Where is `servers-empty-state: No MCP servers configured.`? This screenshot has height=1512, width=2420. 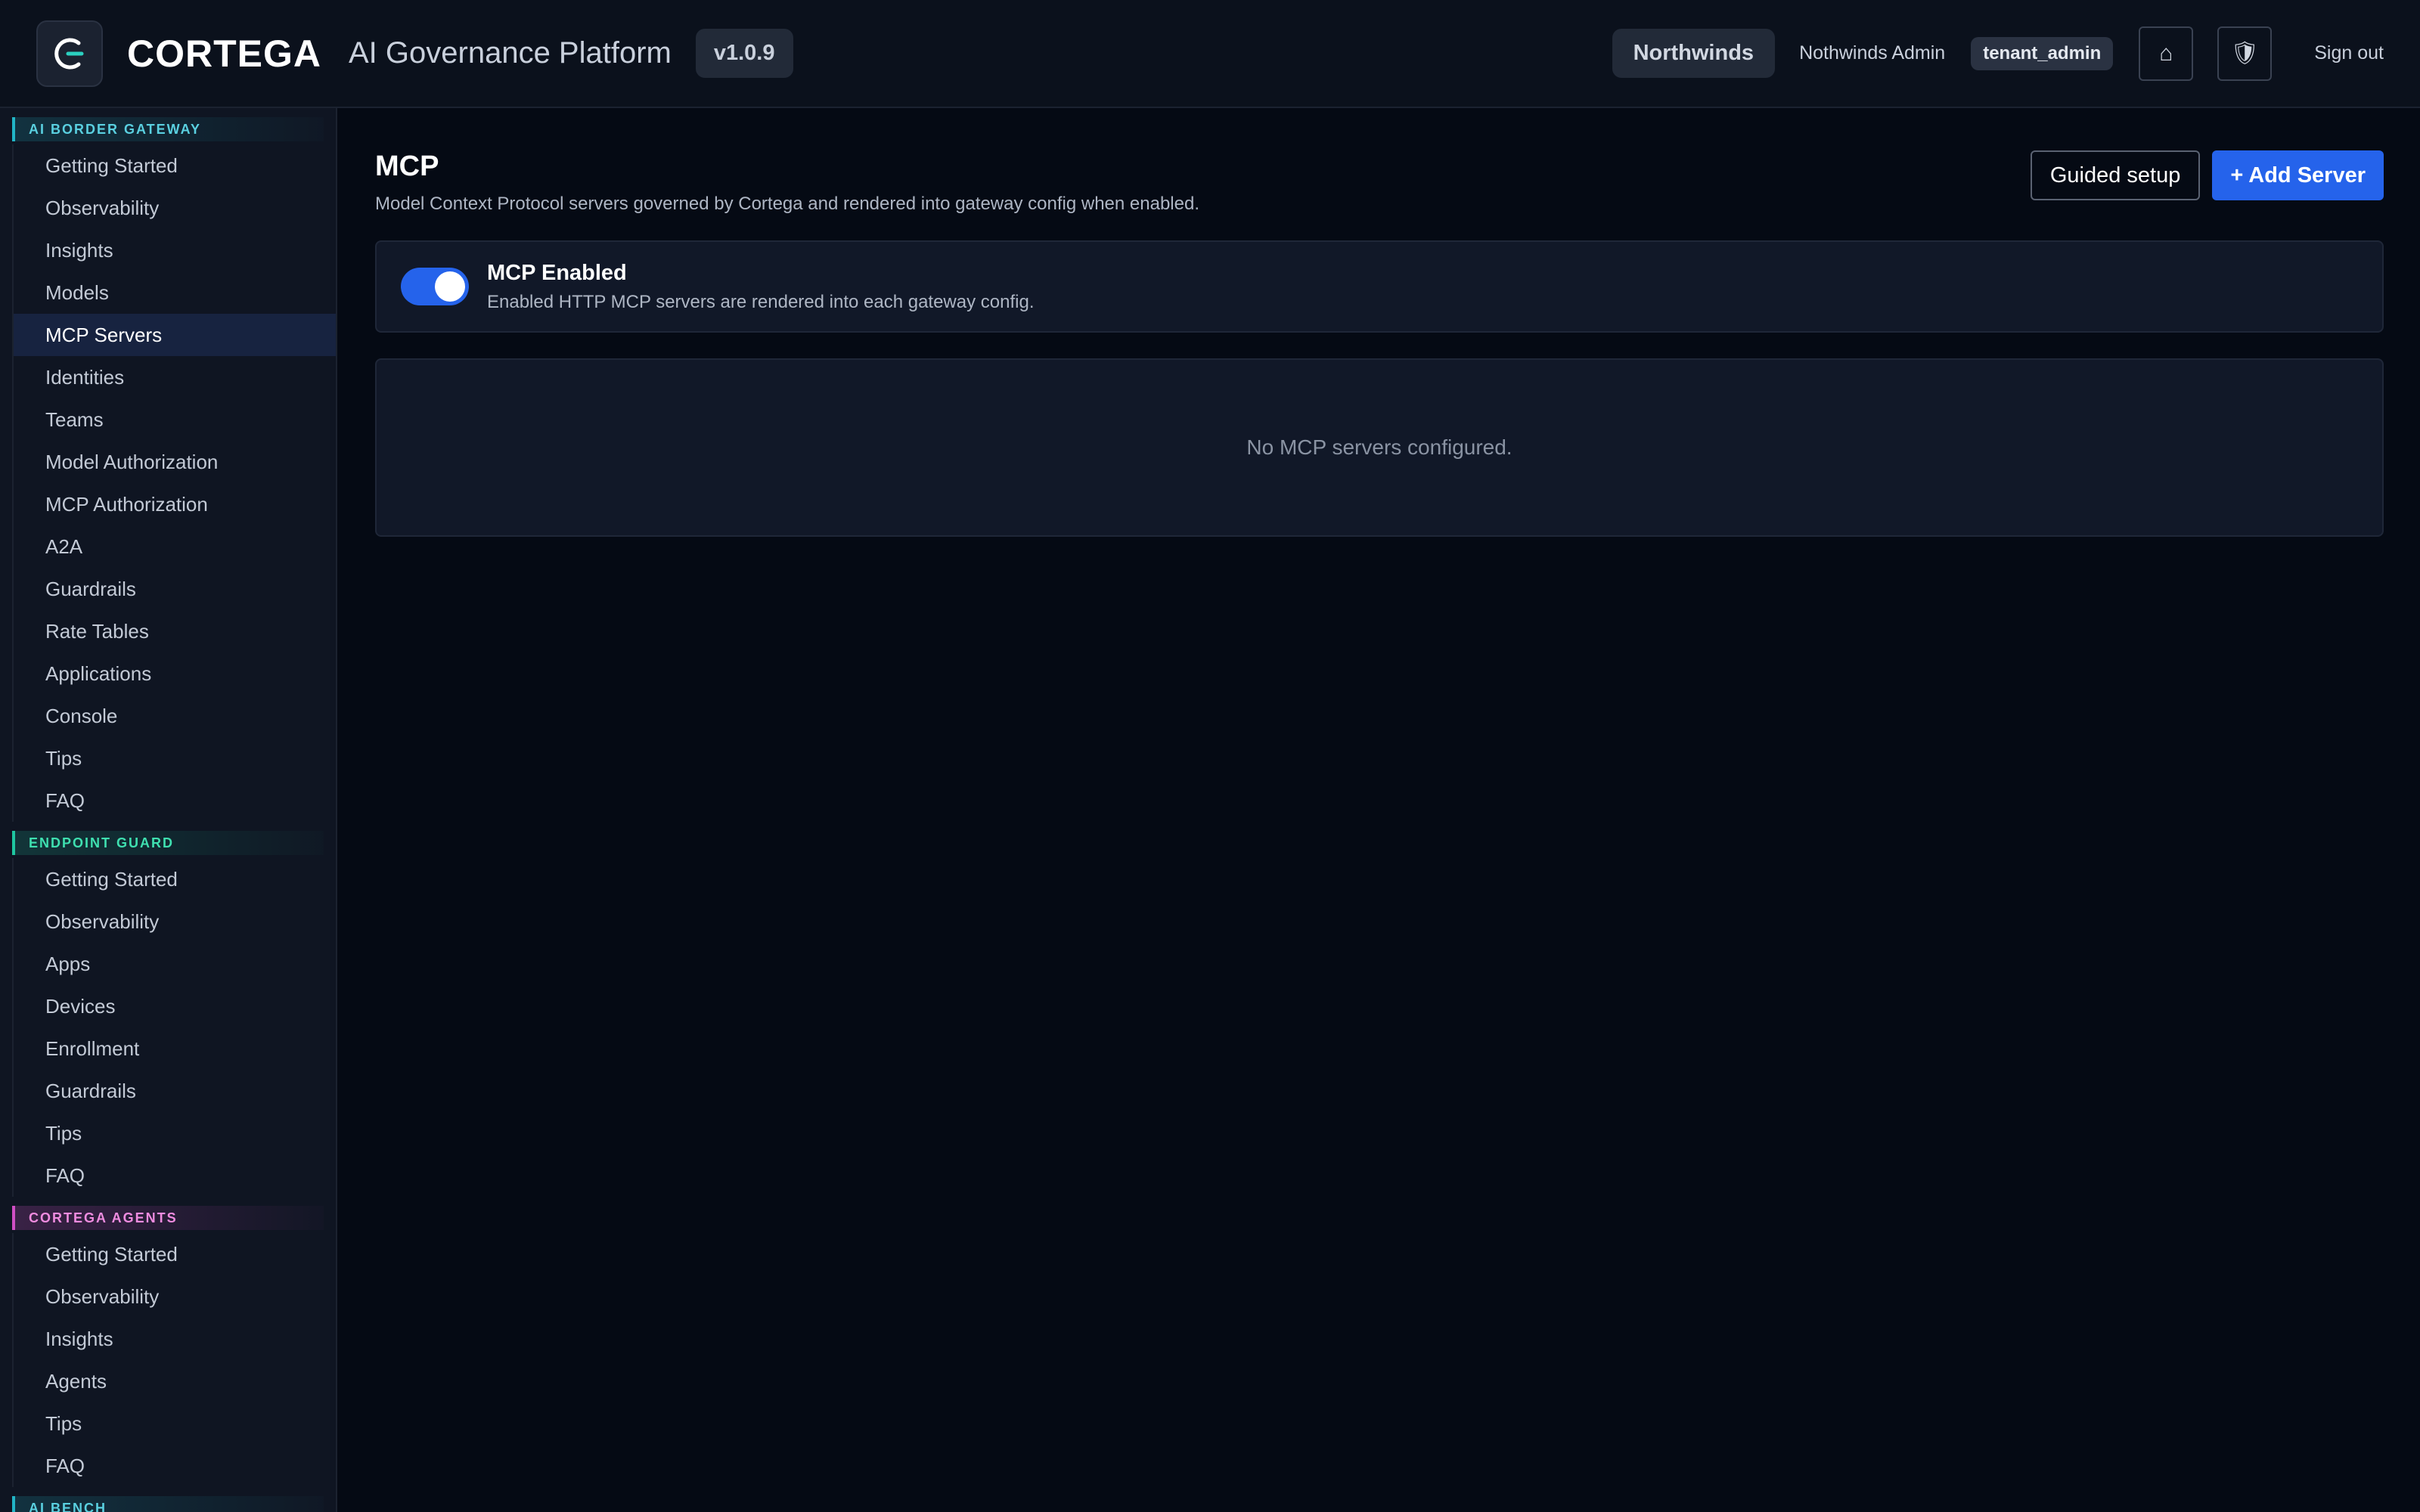
servers-empty-state: No MCP servers configured. is located at coordinates (1379, 447).